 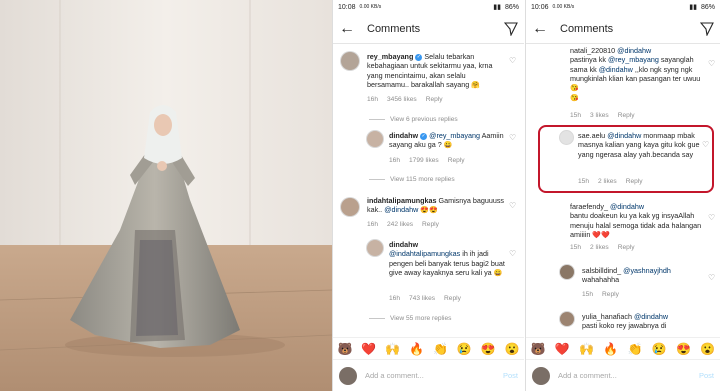 What do you see at coordinates (623, 29) in the screenshot?
I see `comments-header: ← Comments` at bounding box center [623, 29].